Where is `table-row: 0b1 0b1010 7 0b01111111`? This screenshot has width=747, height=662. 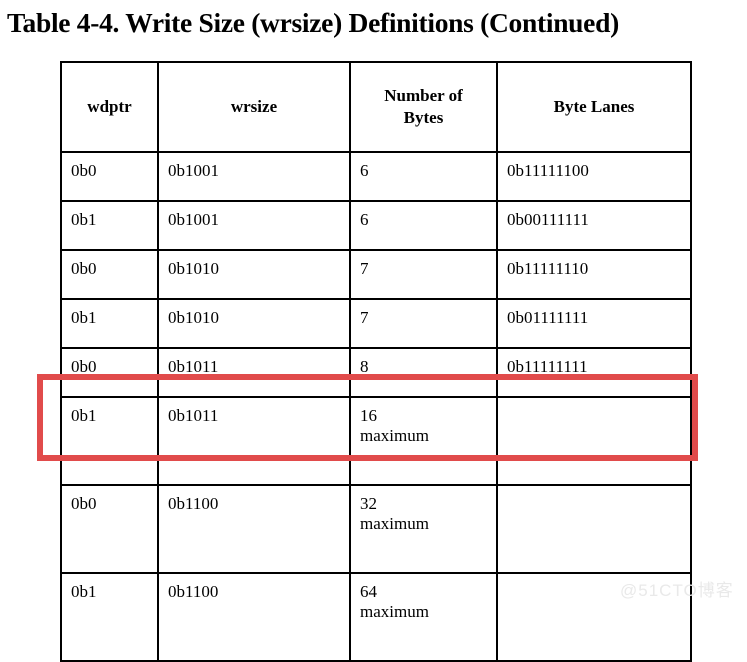 table-row: 0b1 0b1010 7 0b01111111 is located at coordinates (376, 323).